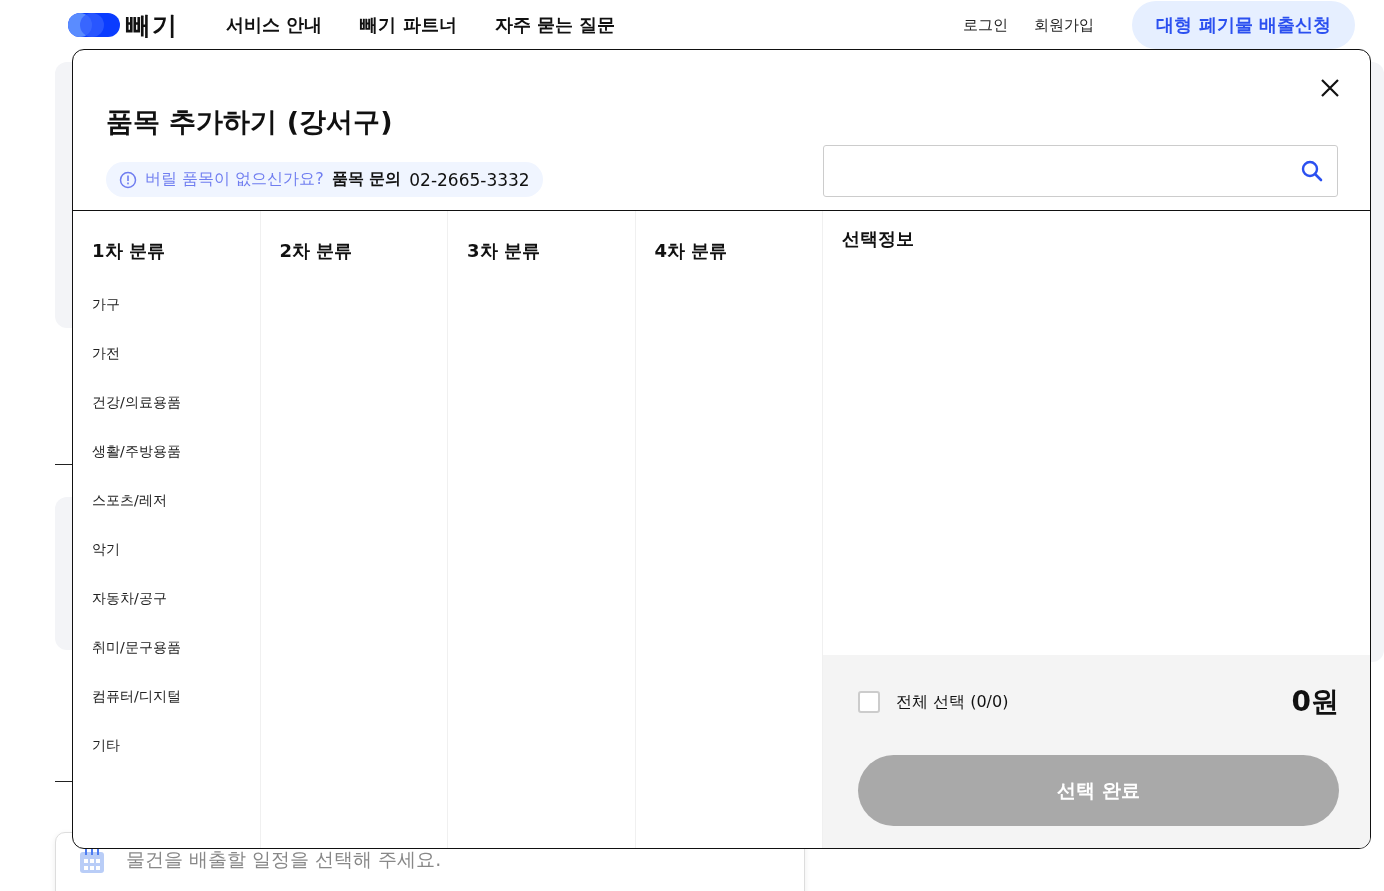 Image resolution: width=1384 pixels, height=891 pixels. Describe the element at coordinates (166, 320) in the screenshot. I see `category-item: 가구` at that location.